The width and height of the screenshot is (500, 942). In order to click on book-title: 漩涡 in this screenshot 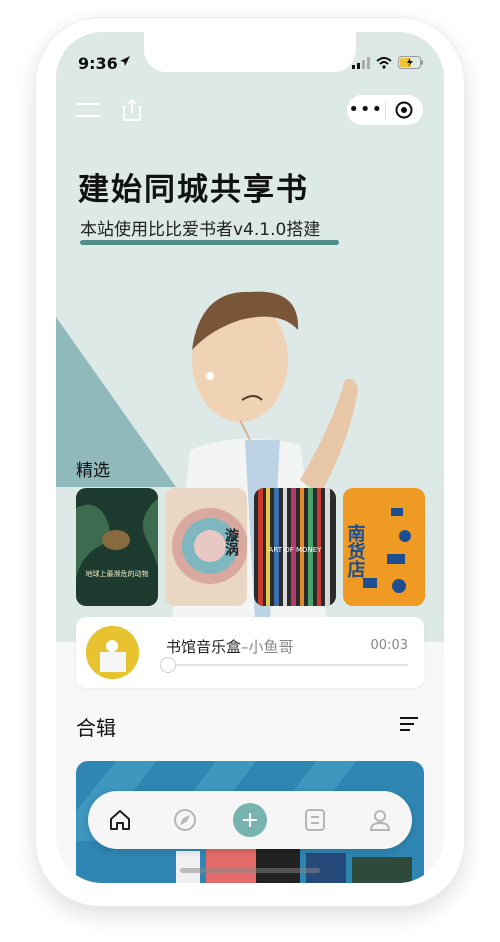, I will do `click(231, 542)`.